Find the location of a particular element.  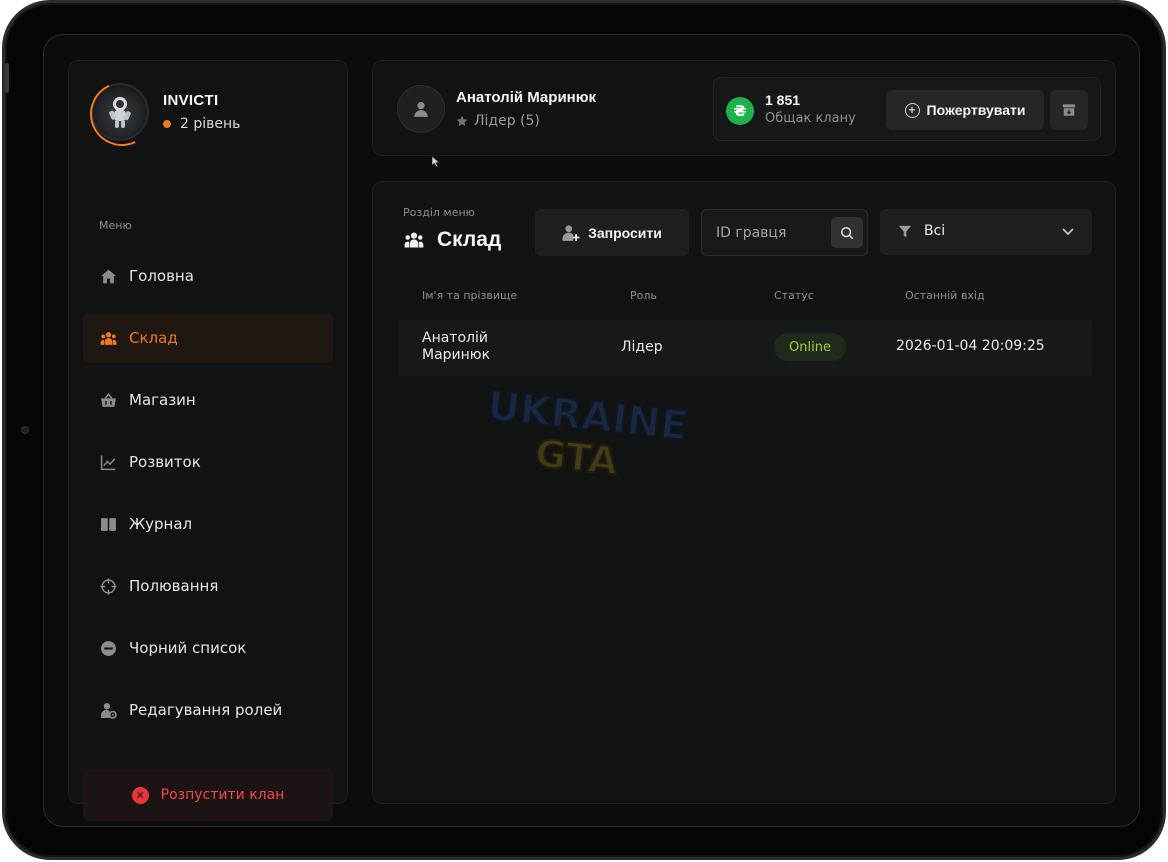

treasury-amount: 1 851 is located at coordinates (783, 100).